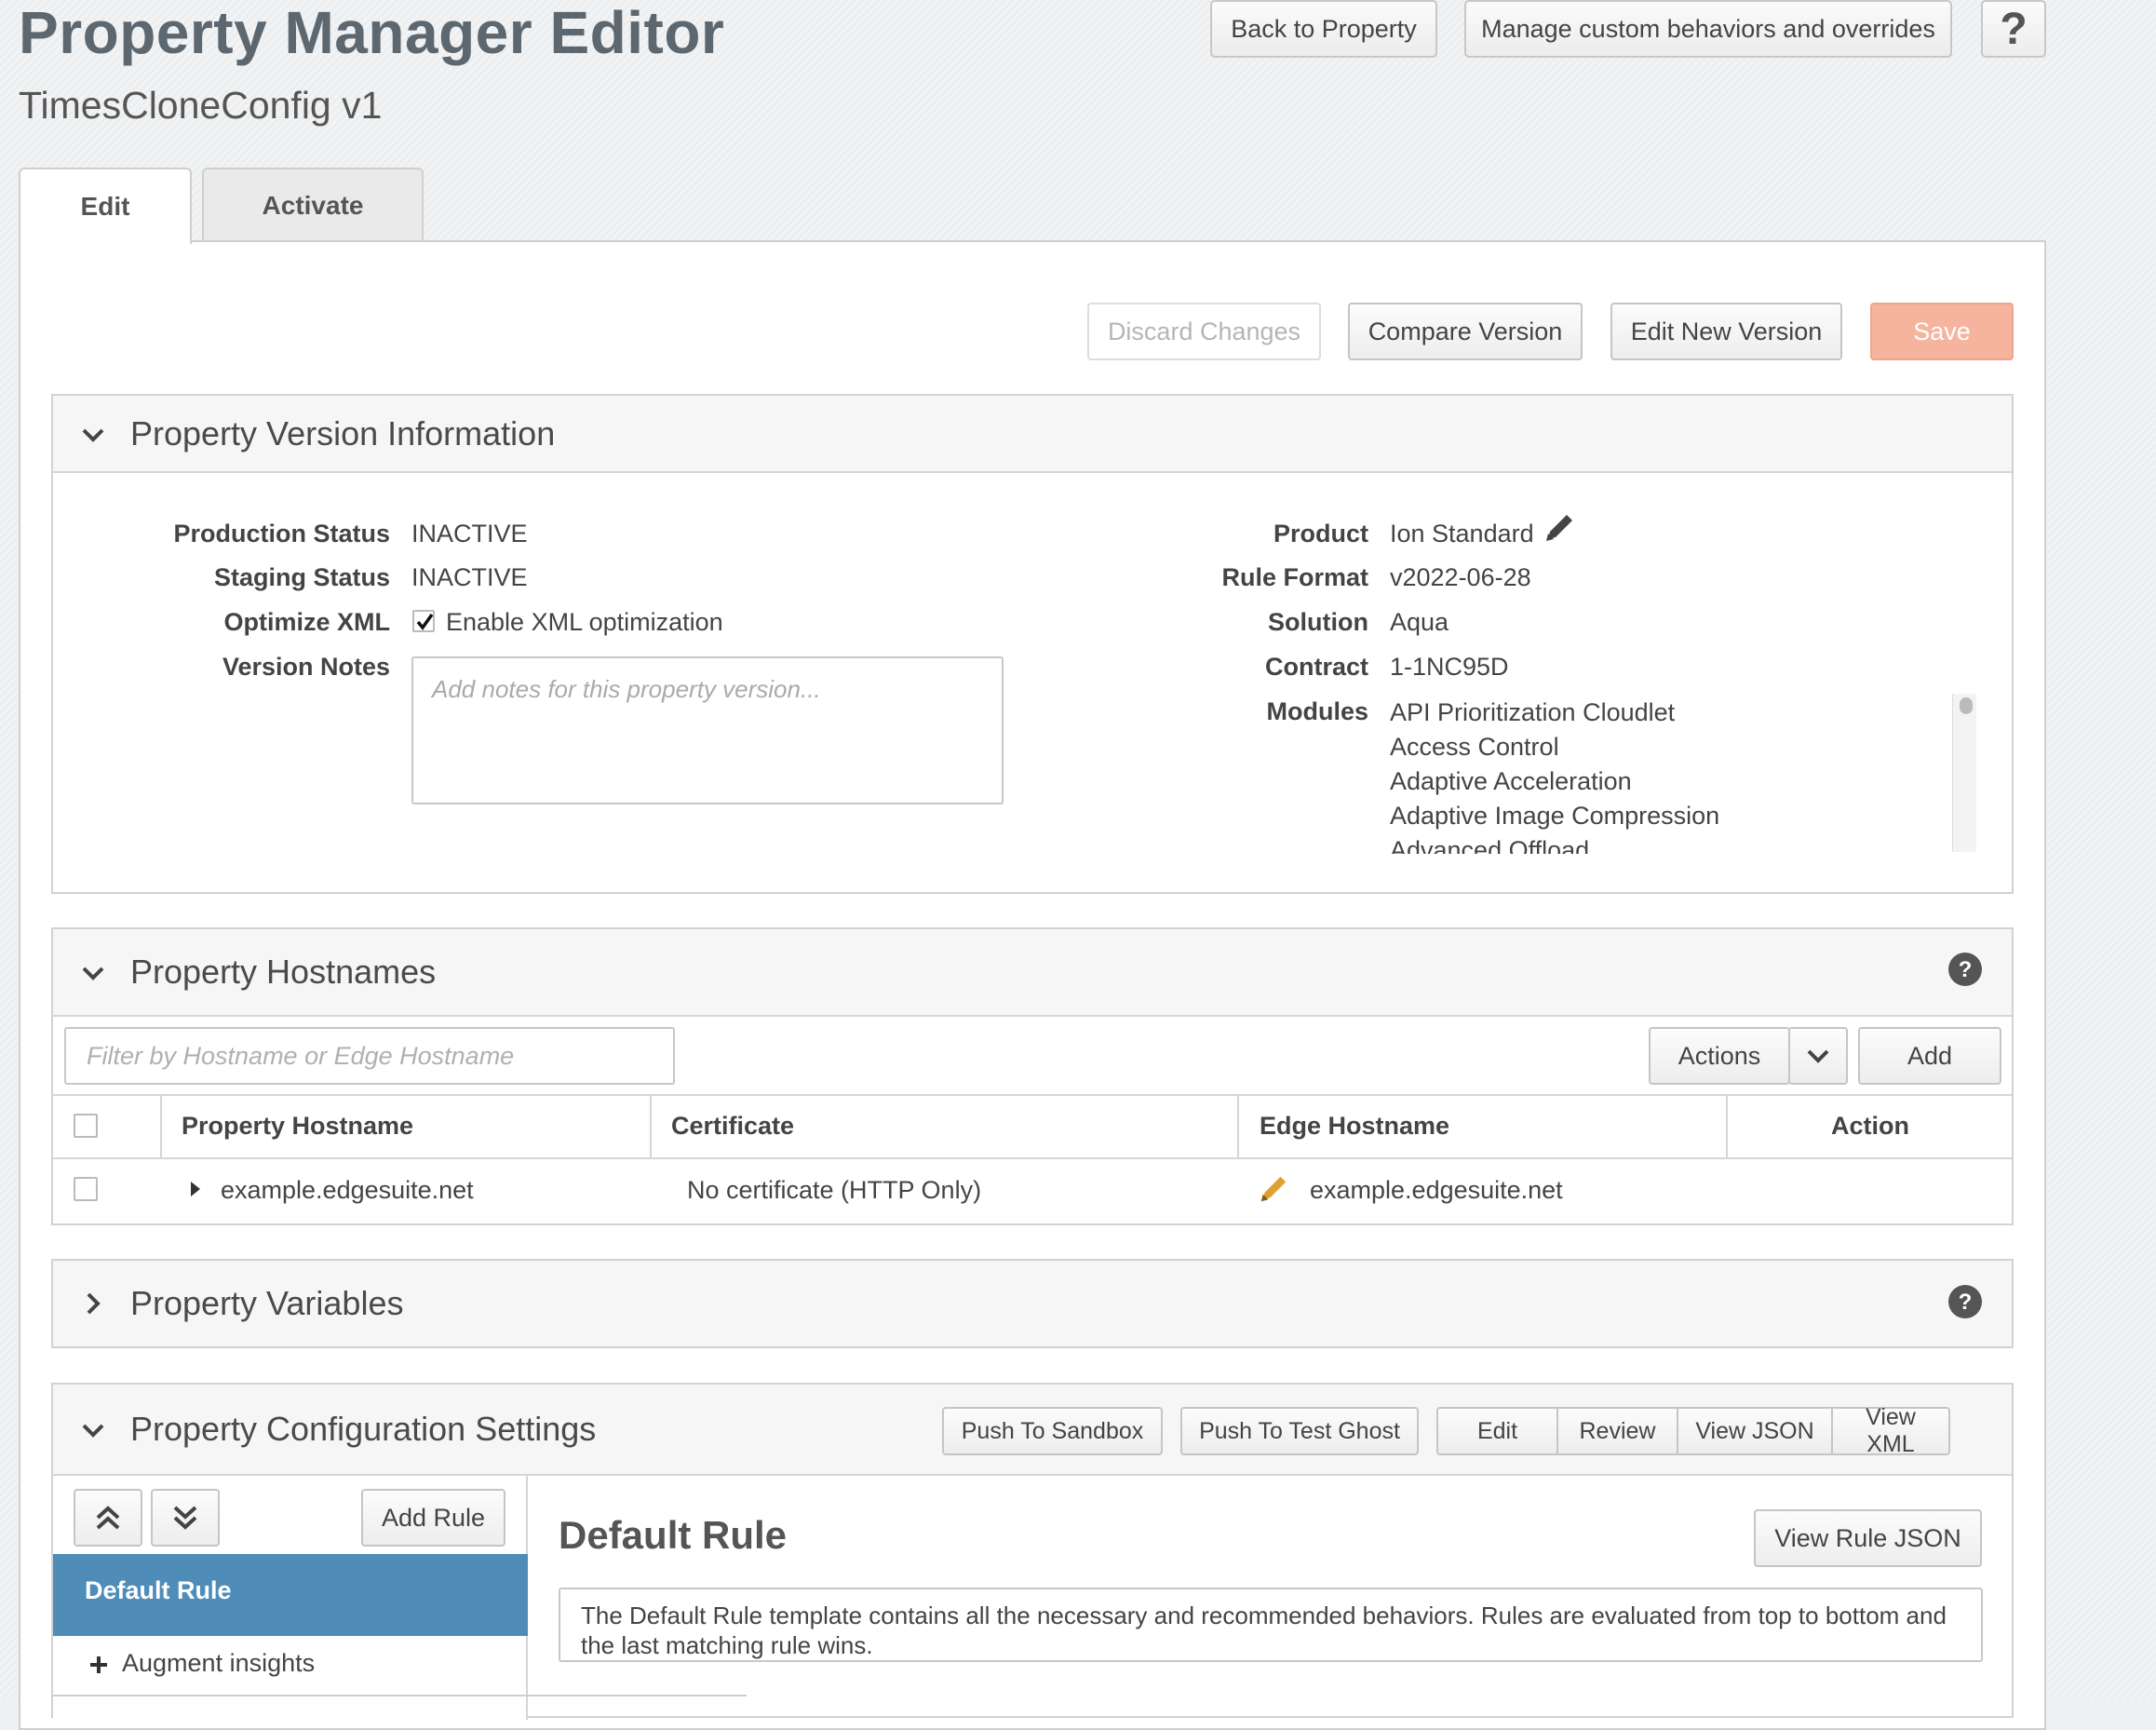  Describe the element at coordinates (105, 206) in the screenshot. I see `tab-edit: Edit` at that location.